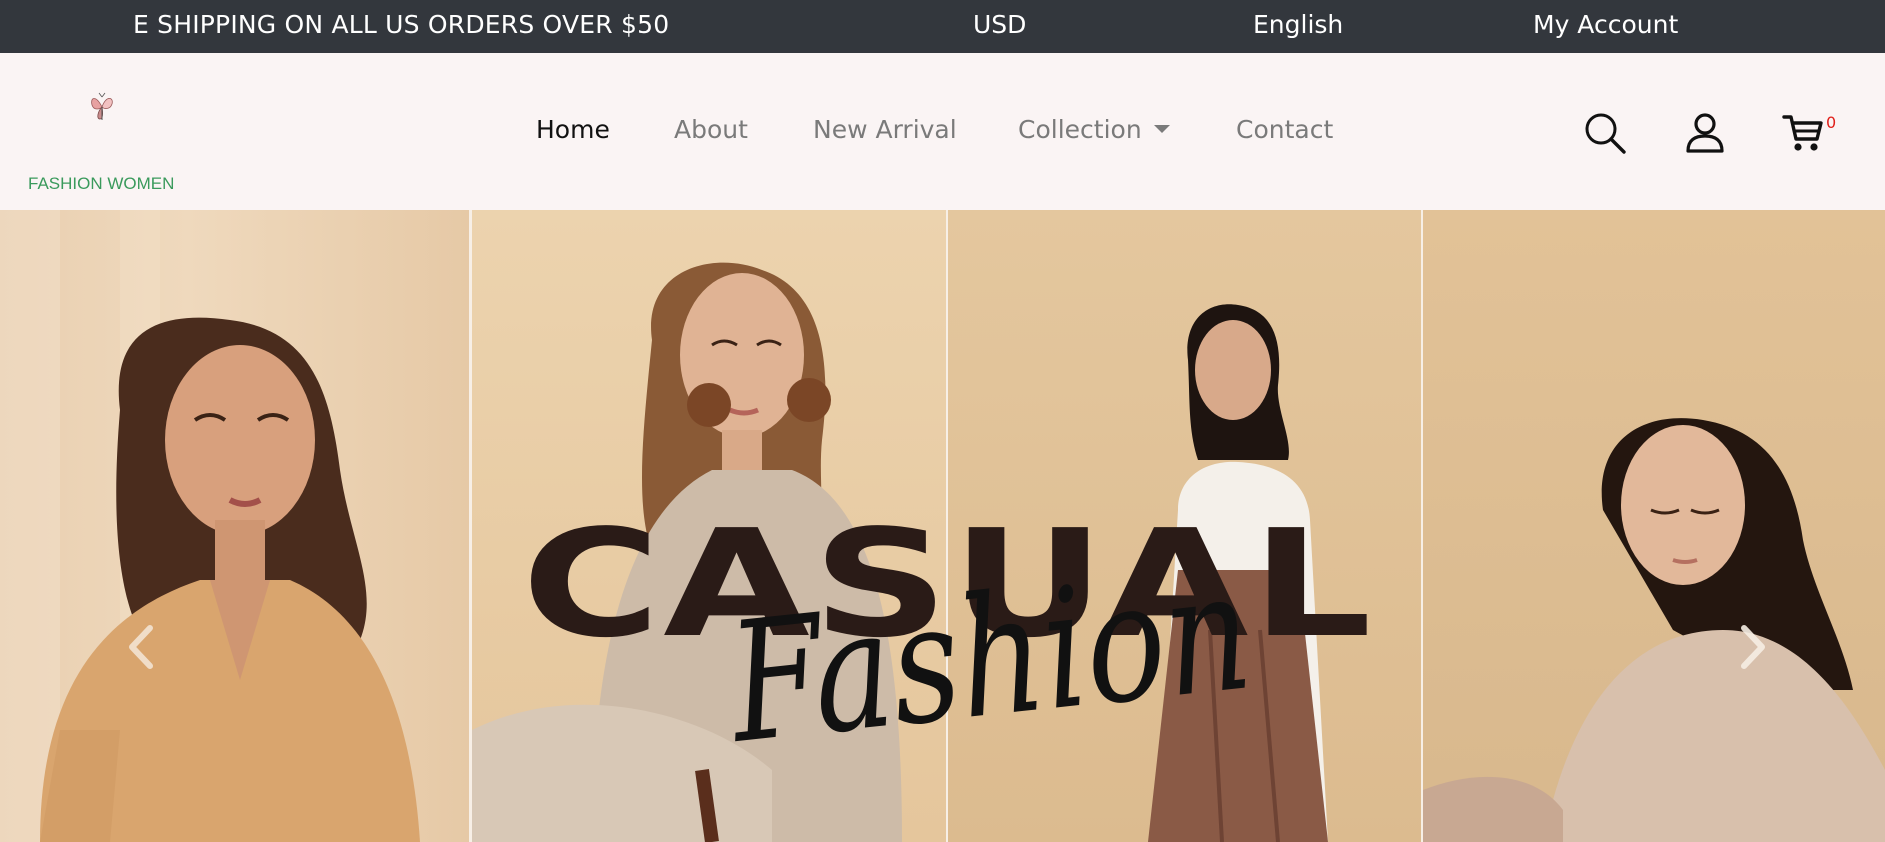 The image size is (1885, 842). I want to click on nav-item-collection: Collection, so click(1094, 129).